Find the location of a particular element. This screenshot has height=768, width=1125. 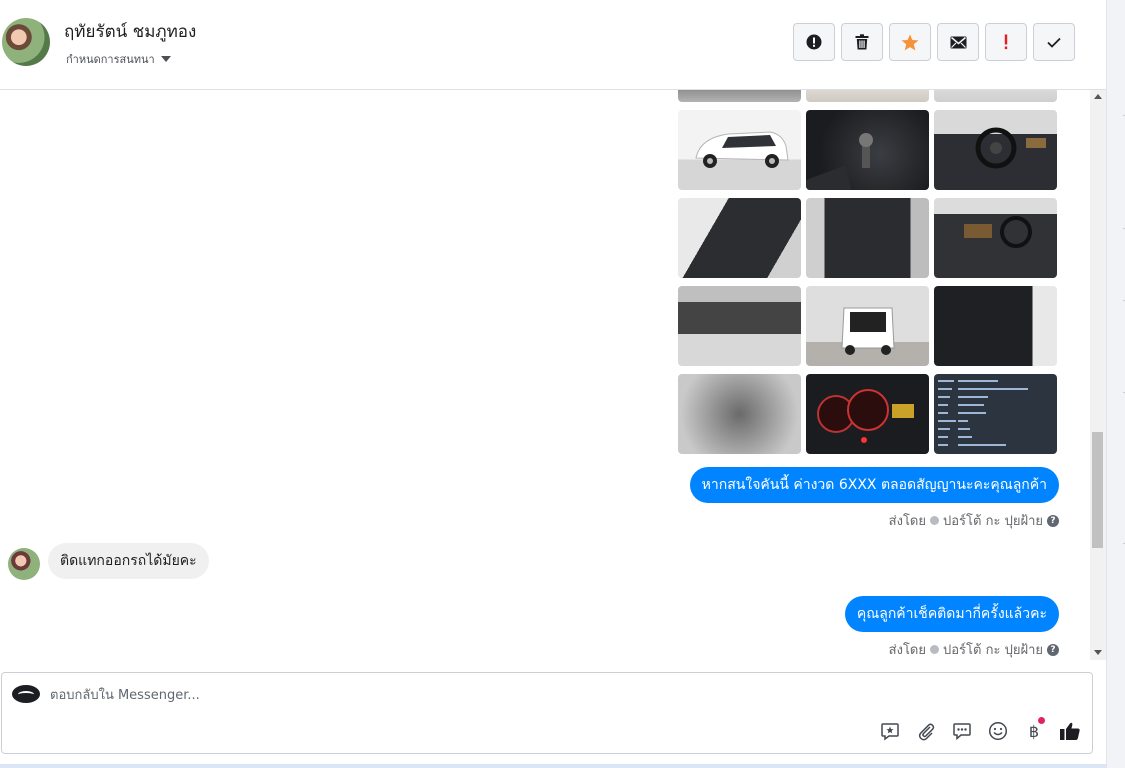

envelope-icon is located at coordinates (958, 42).